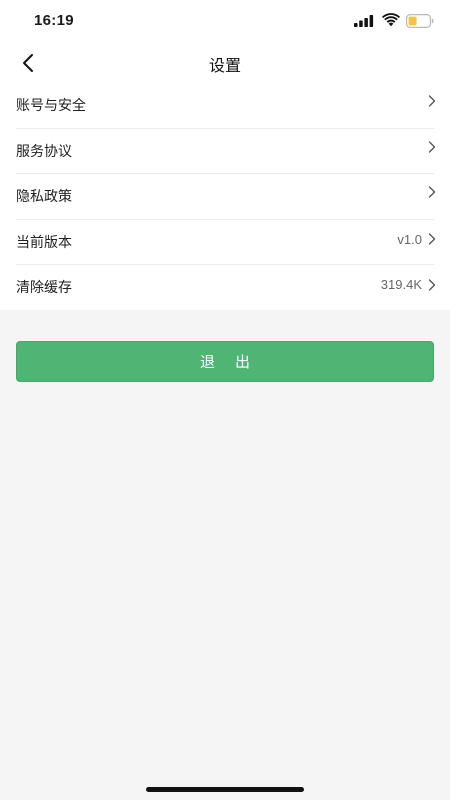  What do you see at coordinates (420, 21) in the screenshot?
I see `battery-icon` at bounding box center [420, 21].